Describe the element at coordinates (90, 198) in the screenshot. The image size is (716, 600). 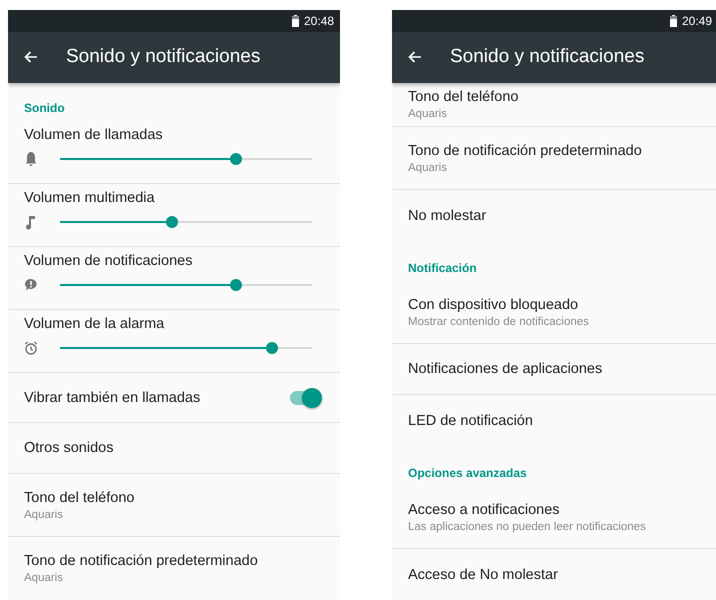
I see `setting-title: Volumen multimedia` at that location.